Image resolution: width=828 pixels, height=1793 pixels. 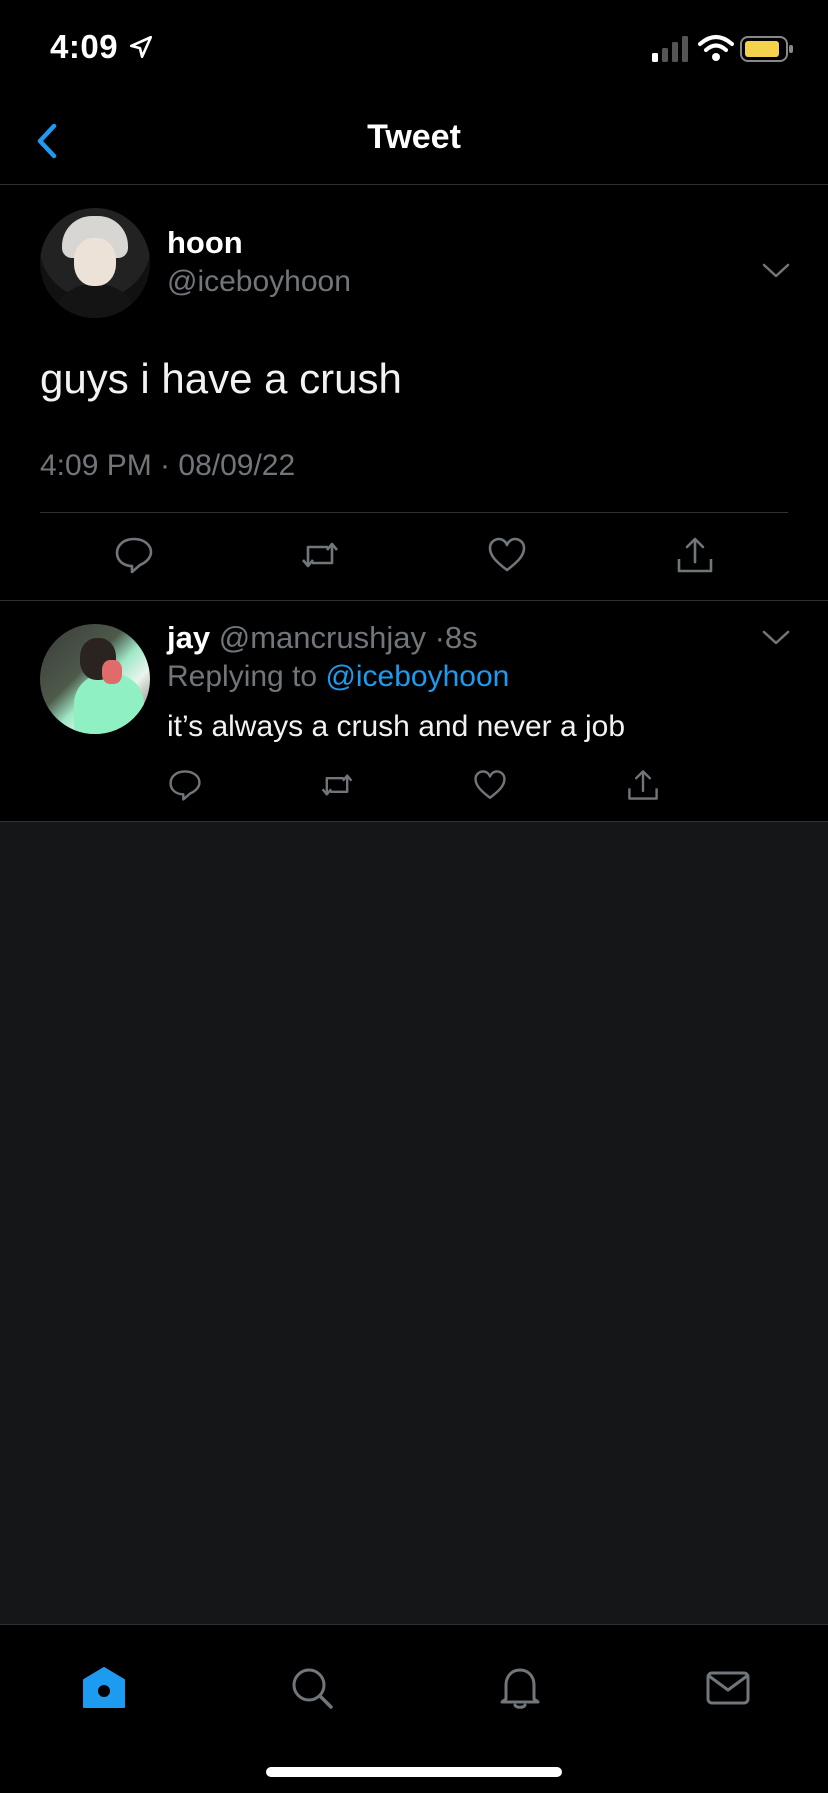 What do you see at coordinates (167, 466) in the screenshot?
I see `tweet-timestamp: 4:09 PM · 08/09/22` at bounding box center [167, 466].